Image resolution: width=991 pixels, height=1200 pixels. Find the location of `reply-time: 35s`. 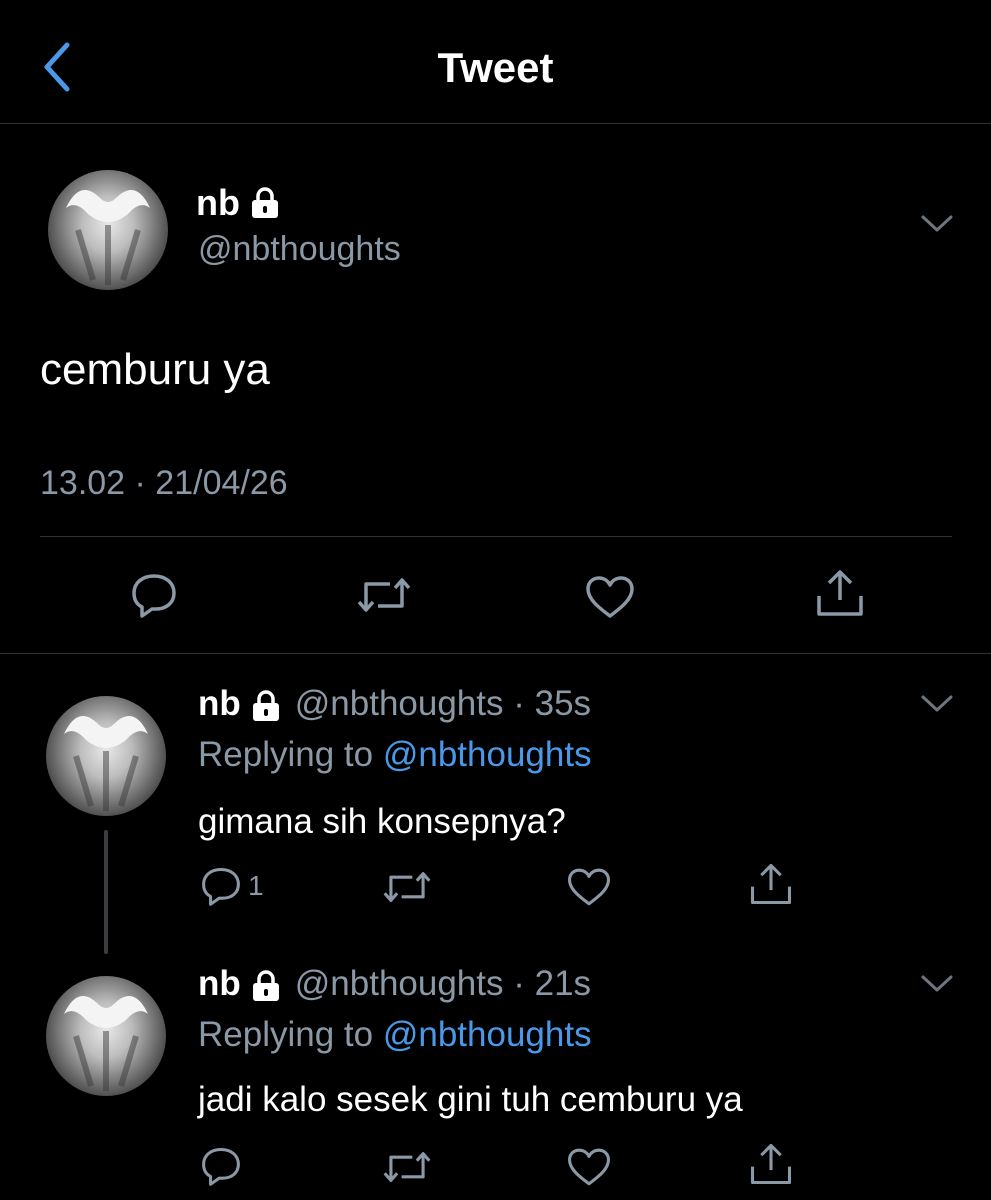

reply-time: 35s is located at coordinates (563, 703).